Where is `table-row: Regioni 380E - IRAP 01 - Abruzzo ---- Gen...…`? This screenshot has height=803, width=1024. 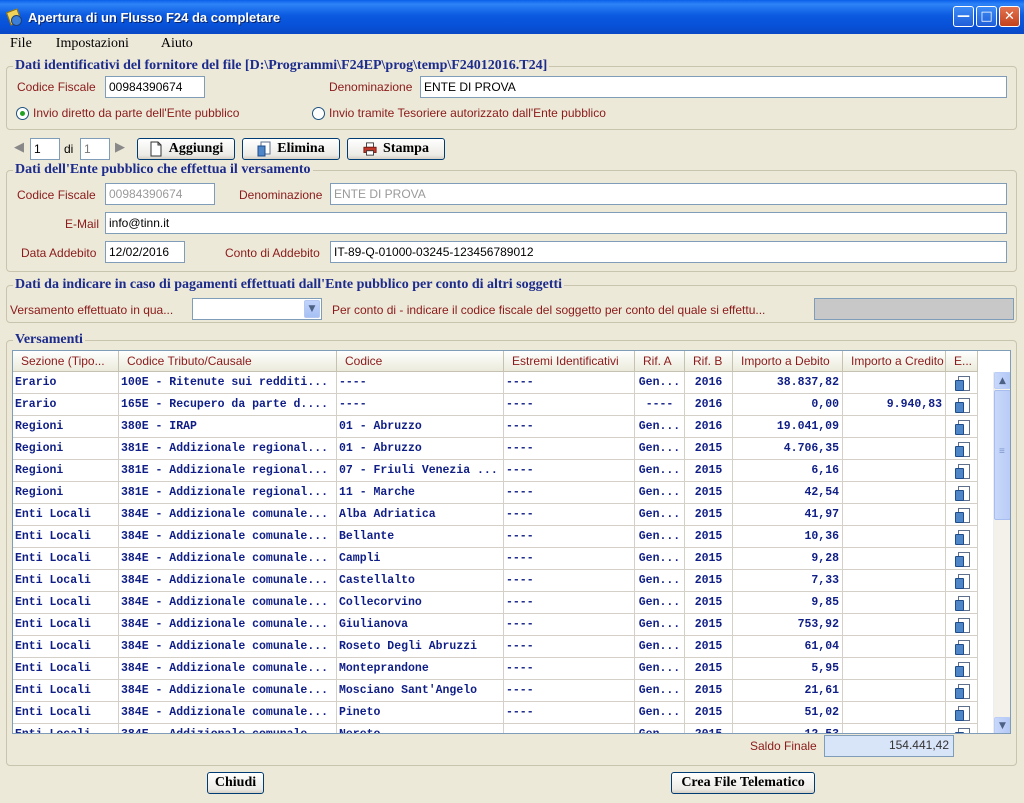
table-row: Regioni 380E - IRAP 01 - Abruzzo ---- Gen...… is located at coordinates (495, 427).